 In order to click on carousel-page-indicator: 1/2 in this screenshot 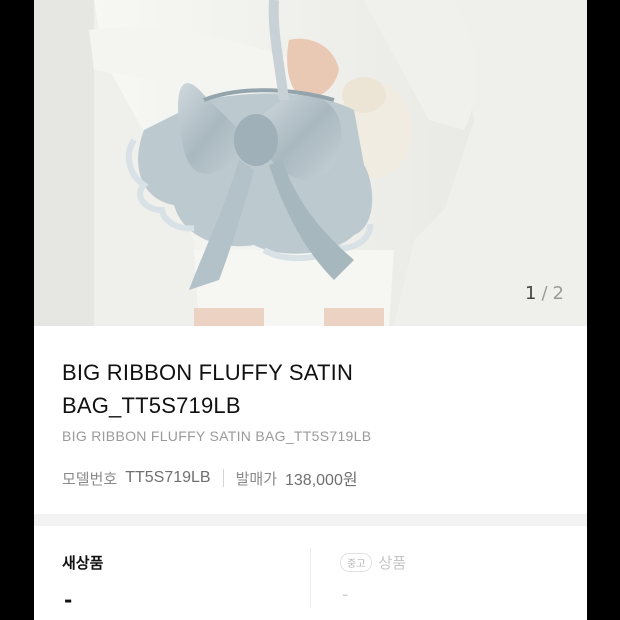, I will do `click(545, 293)`.